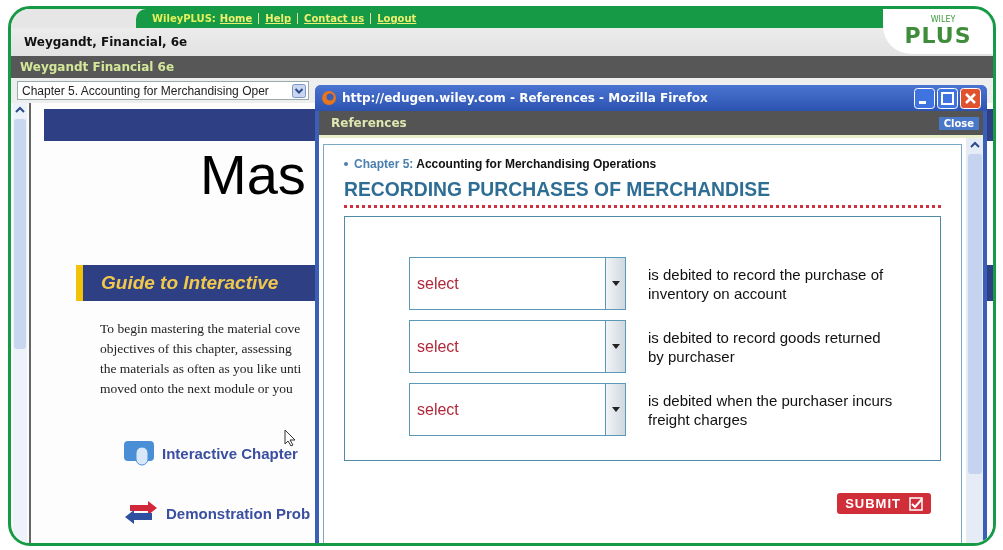 Image resolution: width=1003 pixels, height=550 pixels. I want to click on window-title: http://edugen.wiley.com - References - Mozilla Firefox, so click(525, 98).